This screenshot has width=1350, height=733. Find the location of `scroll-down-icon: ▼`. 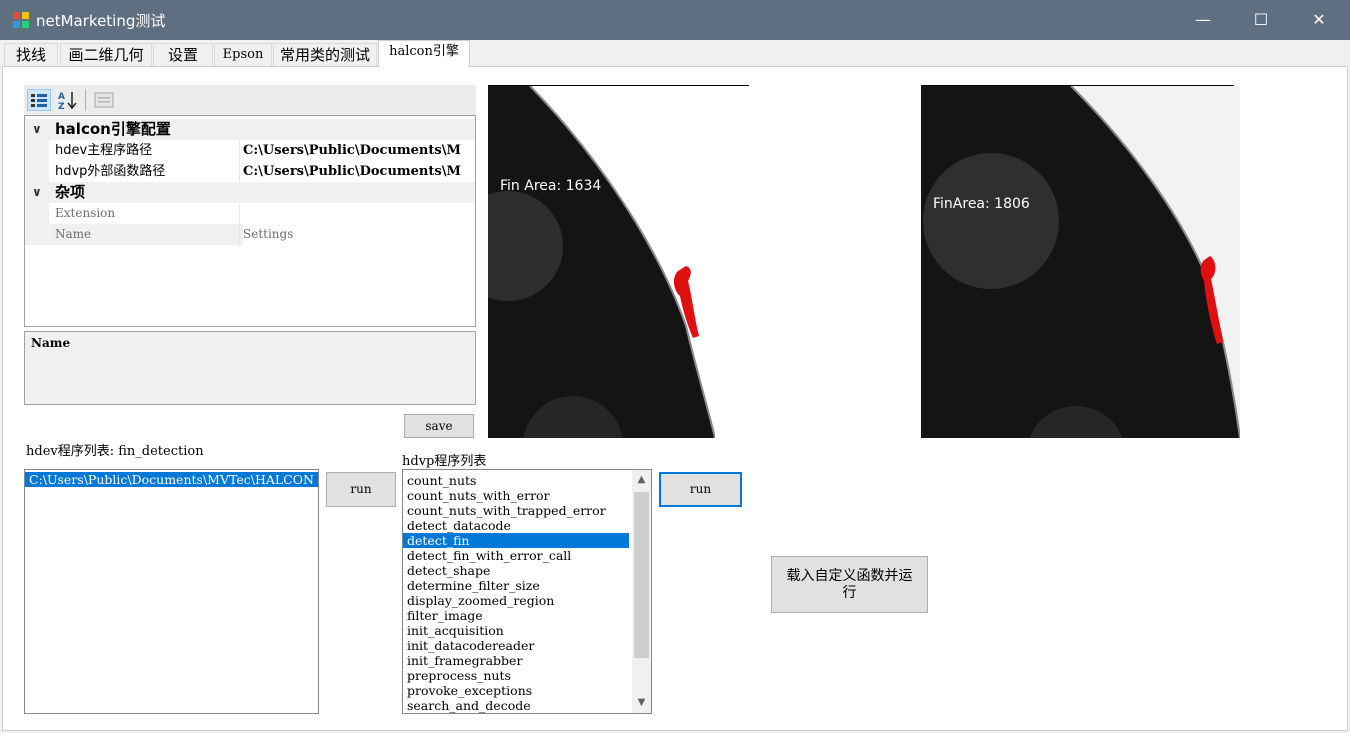

scroll-down-icon: ▼ is located at coordinates (641, 703).